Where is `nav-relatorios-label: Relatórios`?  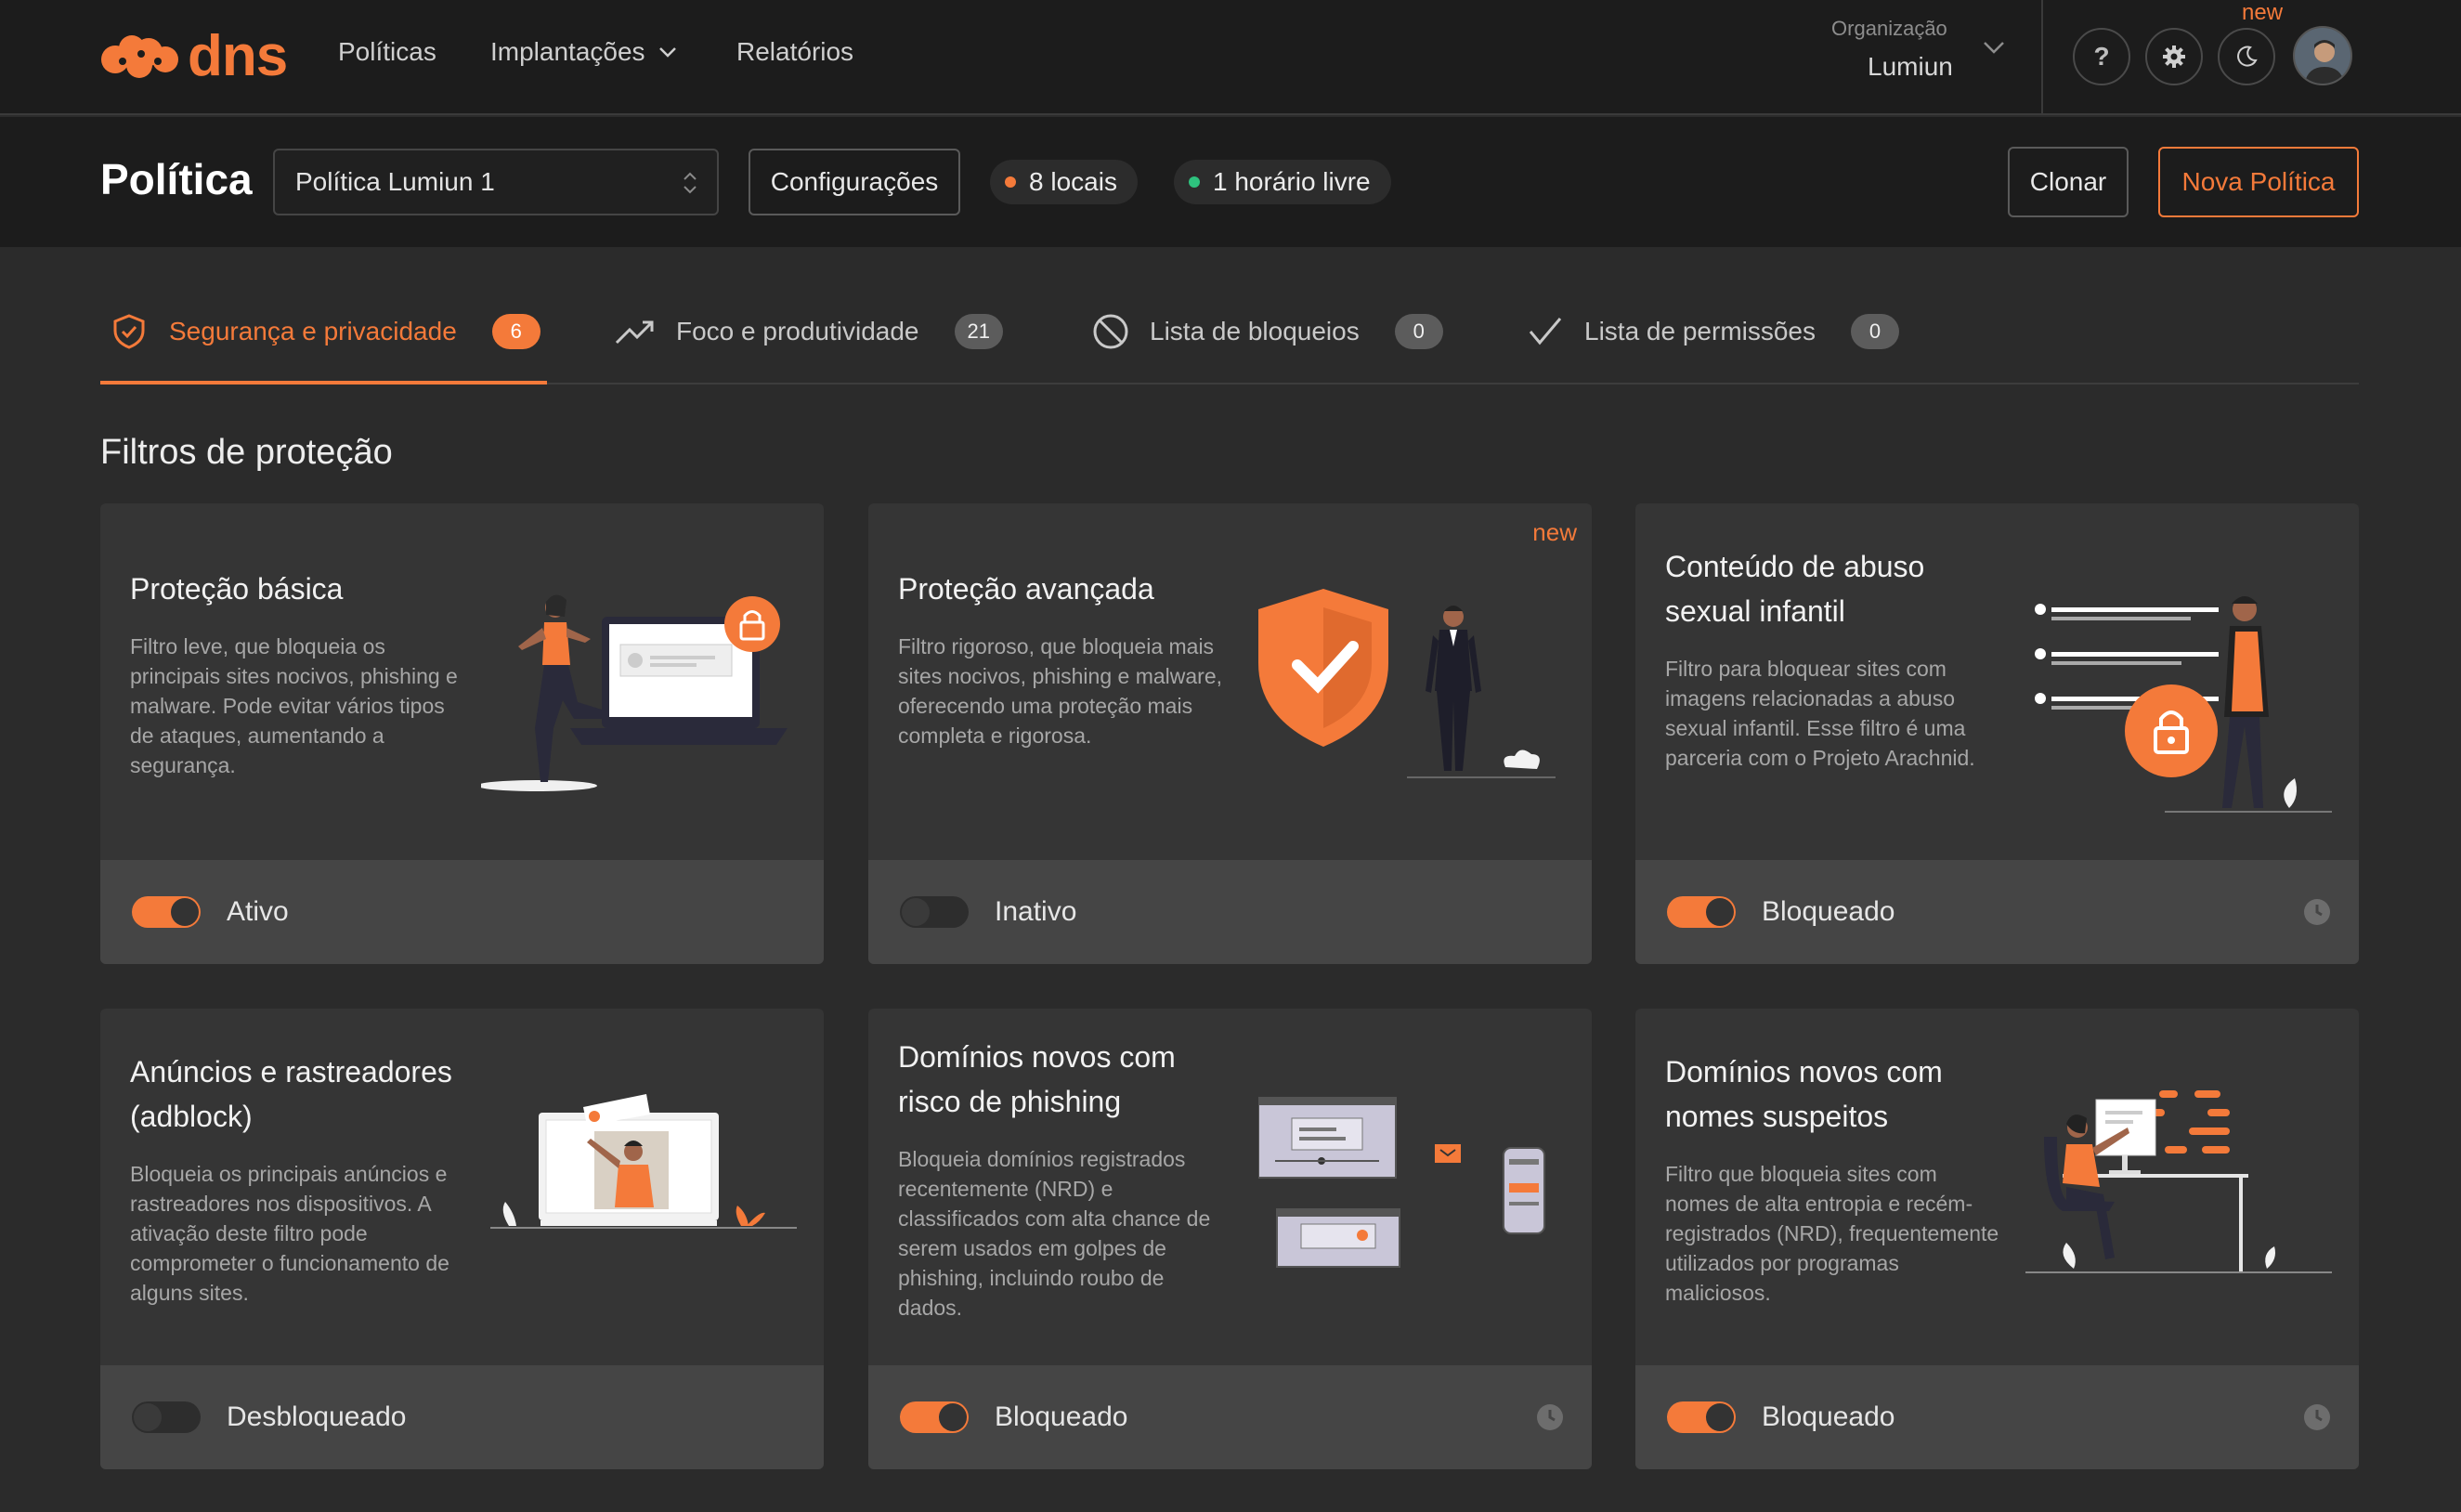 nav-relatorios-label: Relatórios is located at coordinates (795, 51).